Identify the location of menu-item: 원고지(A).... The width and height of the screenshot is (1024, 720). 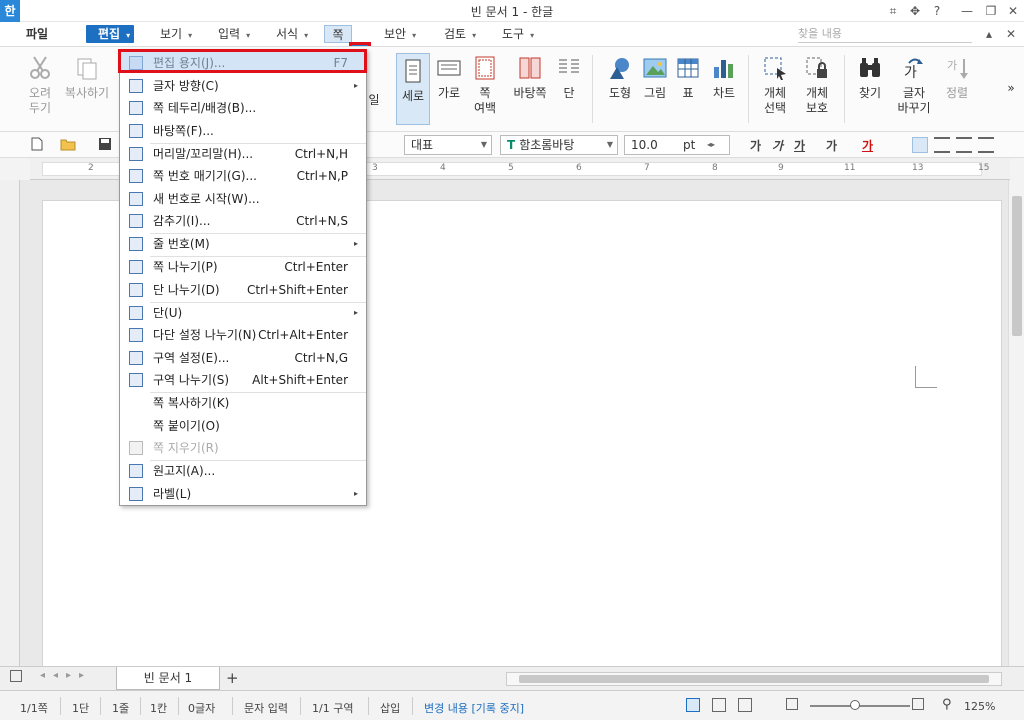
(243, 471).